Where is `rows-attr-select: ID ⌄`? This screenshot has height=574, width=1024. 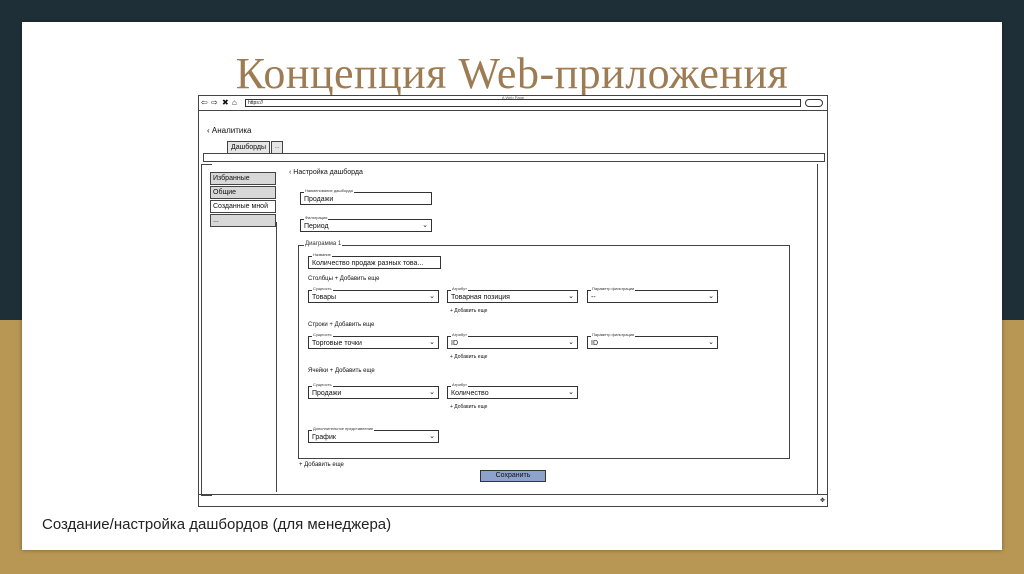 rows-attr-select: ID ⌄ is located at coordinates (512, 342).